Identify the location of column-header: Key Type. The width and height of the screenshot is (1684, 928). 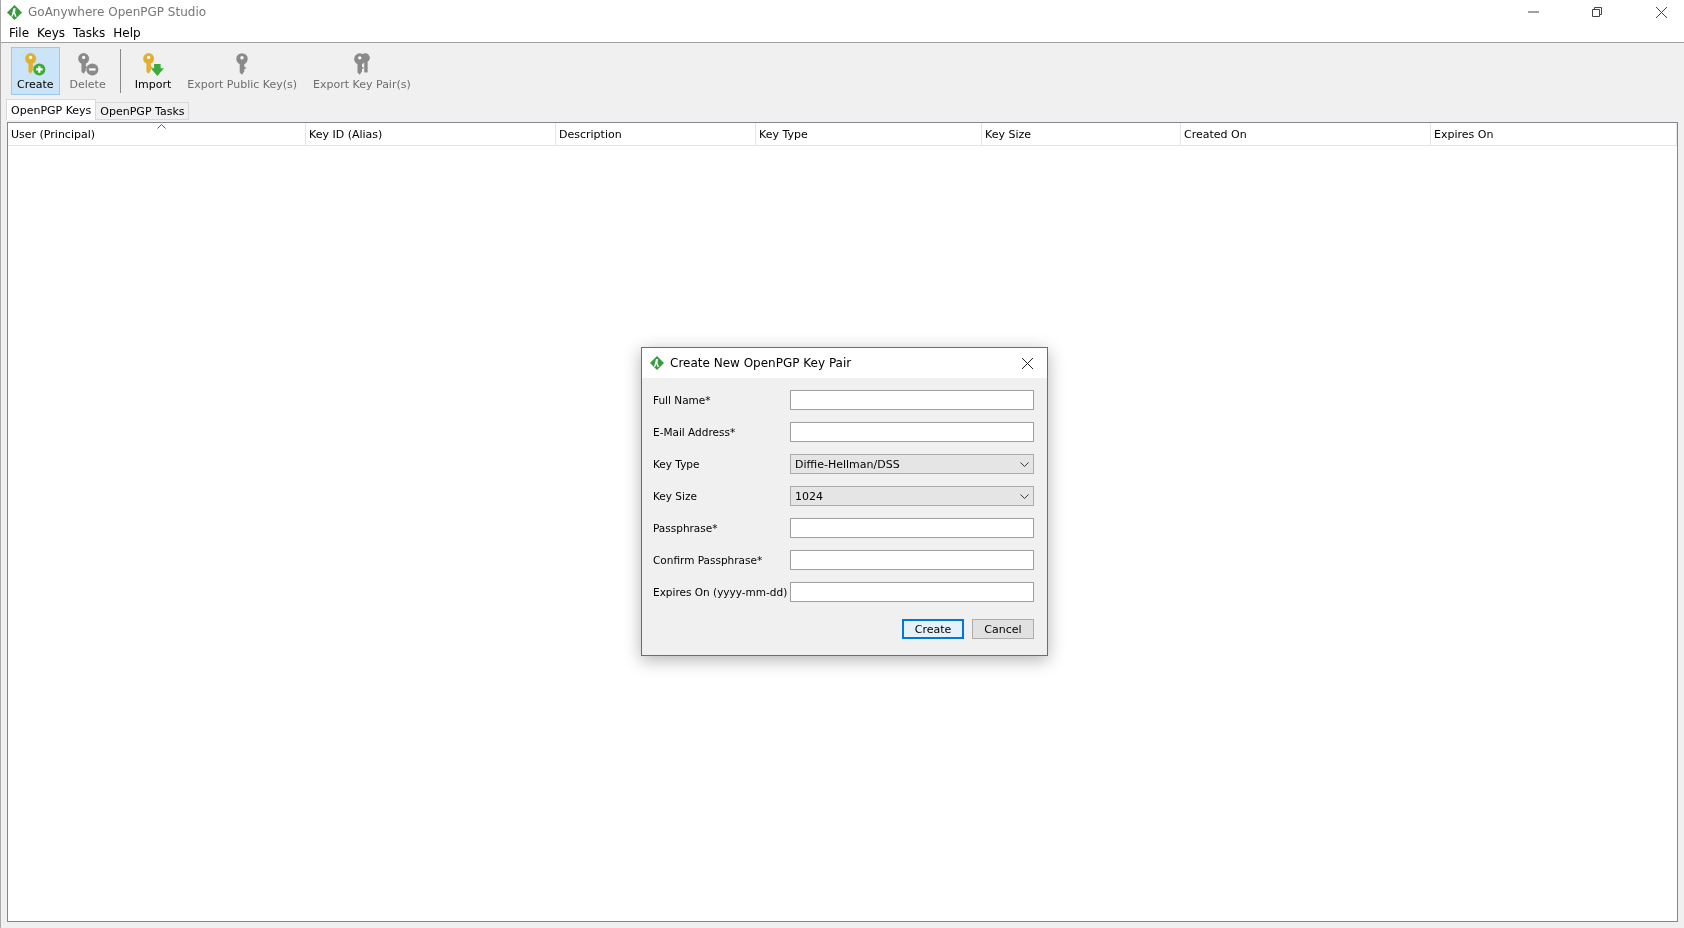
(869, 134).